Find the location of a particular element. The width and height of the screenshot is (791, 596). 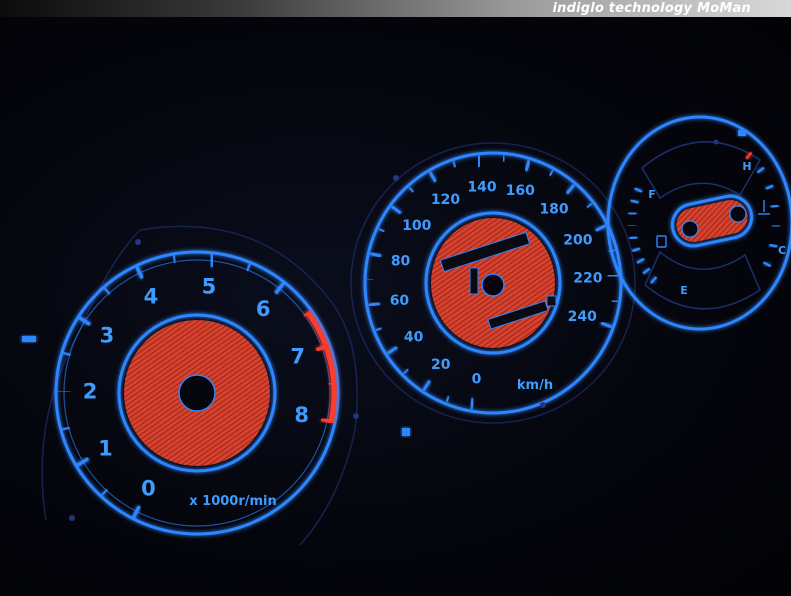

banner-text: indiglo technology MoMan is located at coordinates (672, 8).